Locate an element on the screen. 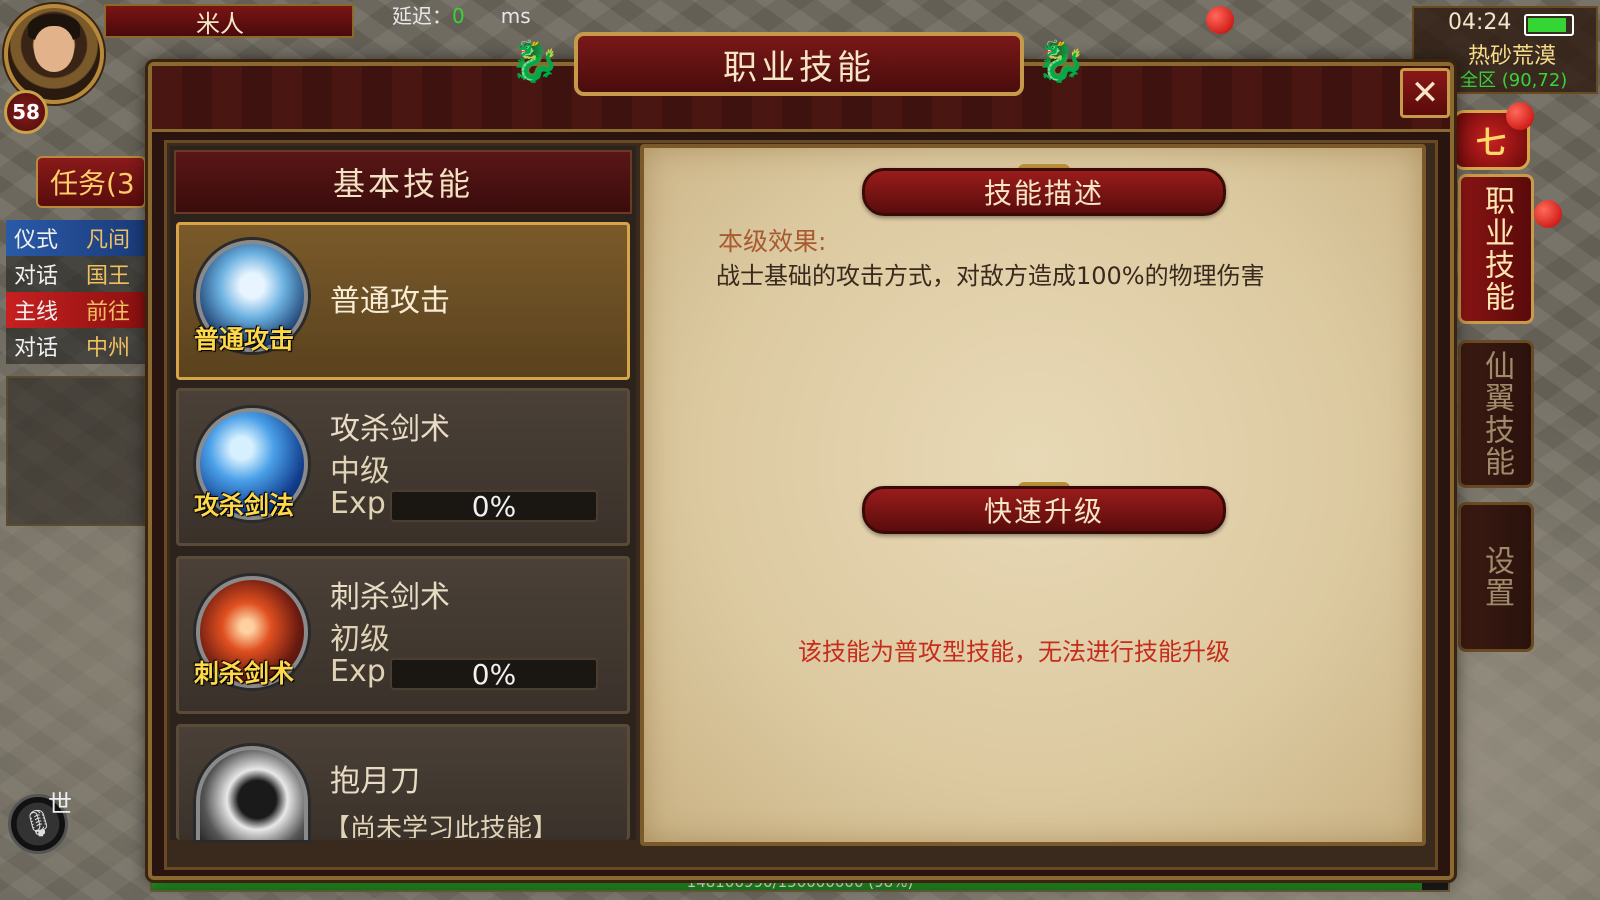  close-icon: ✕ is located at coordinates (1425, 93).